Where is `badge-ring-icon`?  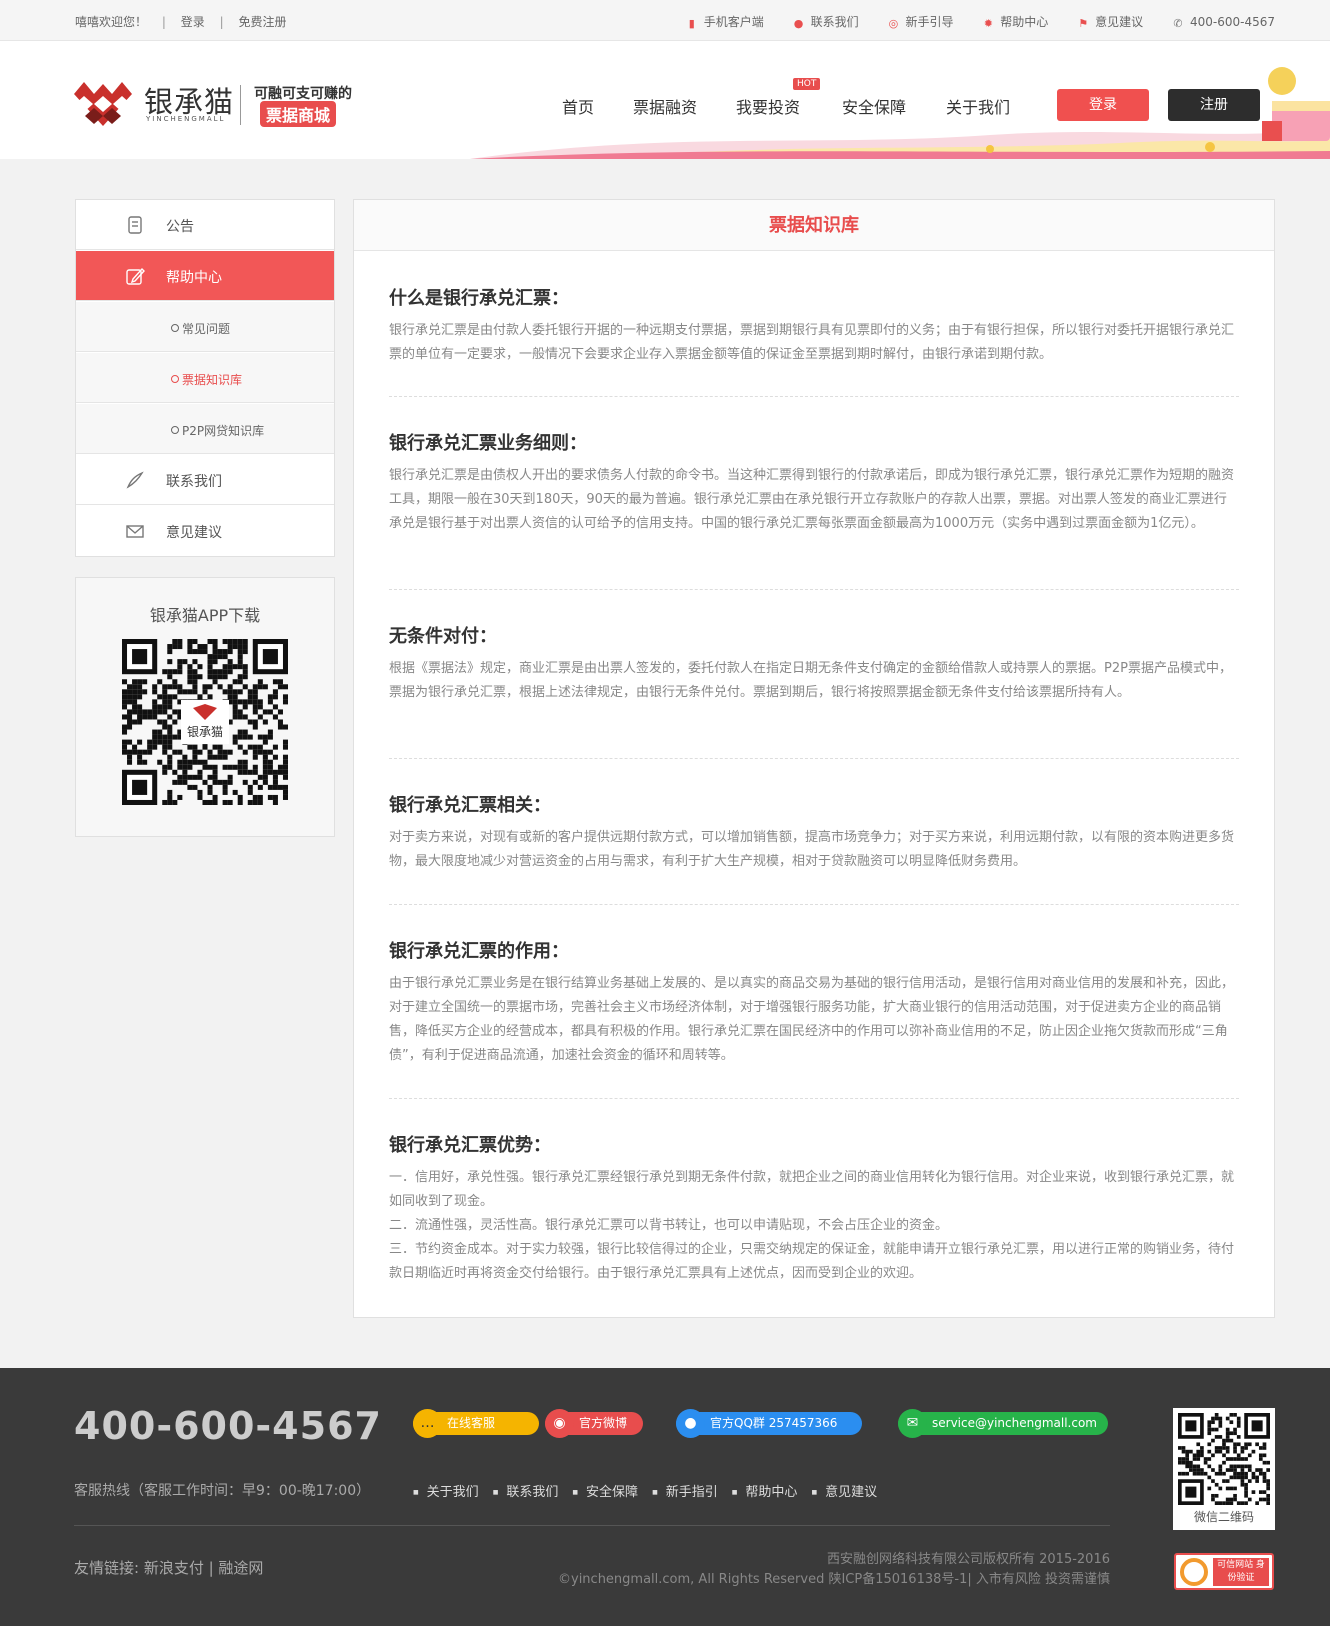 badge-ring-icon is located at coordinates (1194, 1572).